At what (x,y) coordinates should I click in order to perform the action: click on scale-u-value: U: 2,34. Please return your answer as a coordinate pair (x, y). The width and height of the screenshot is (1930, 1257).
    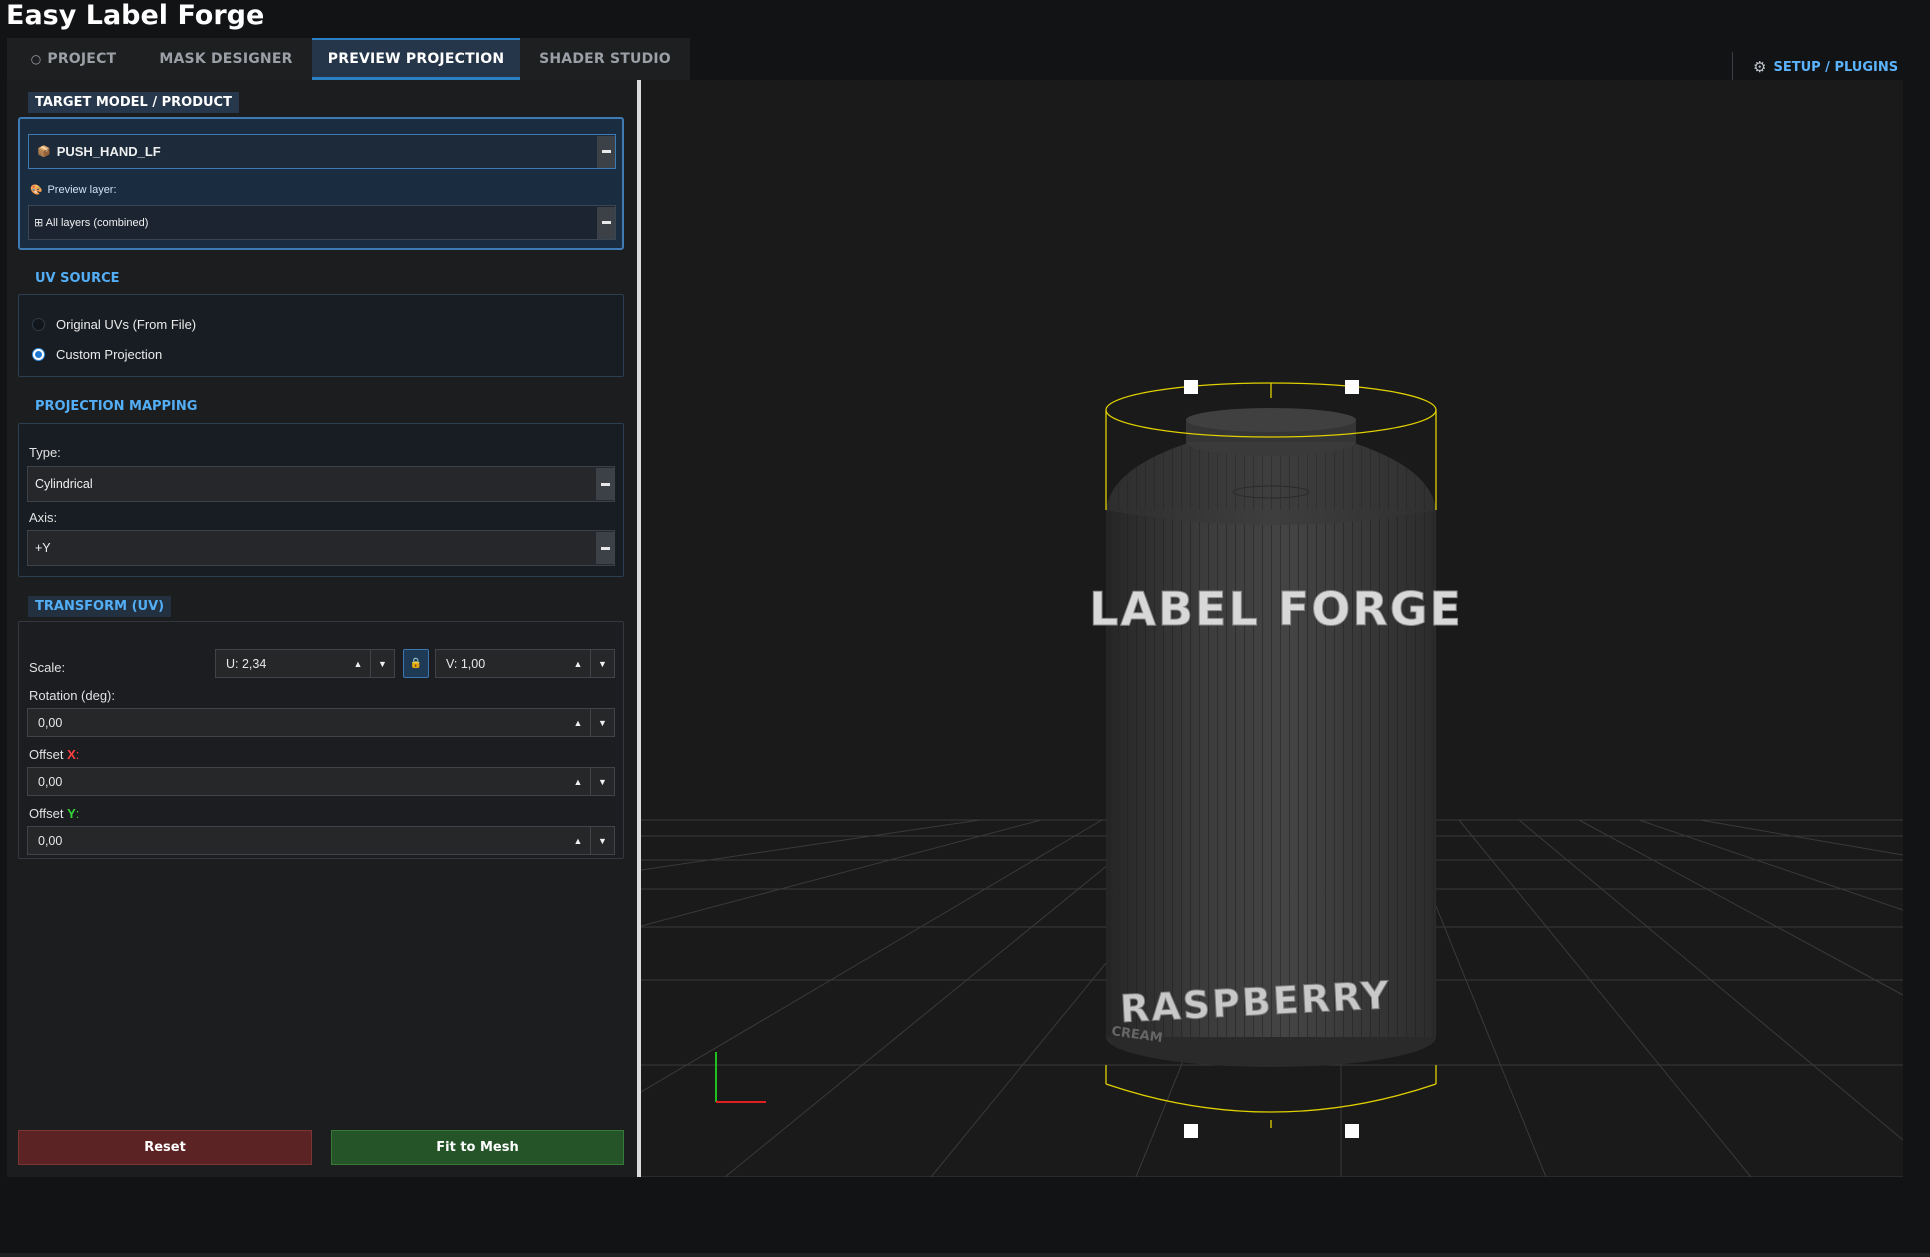
    Looking at the image, I should click on (246, 663).